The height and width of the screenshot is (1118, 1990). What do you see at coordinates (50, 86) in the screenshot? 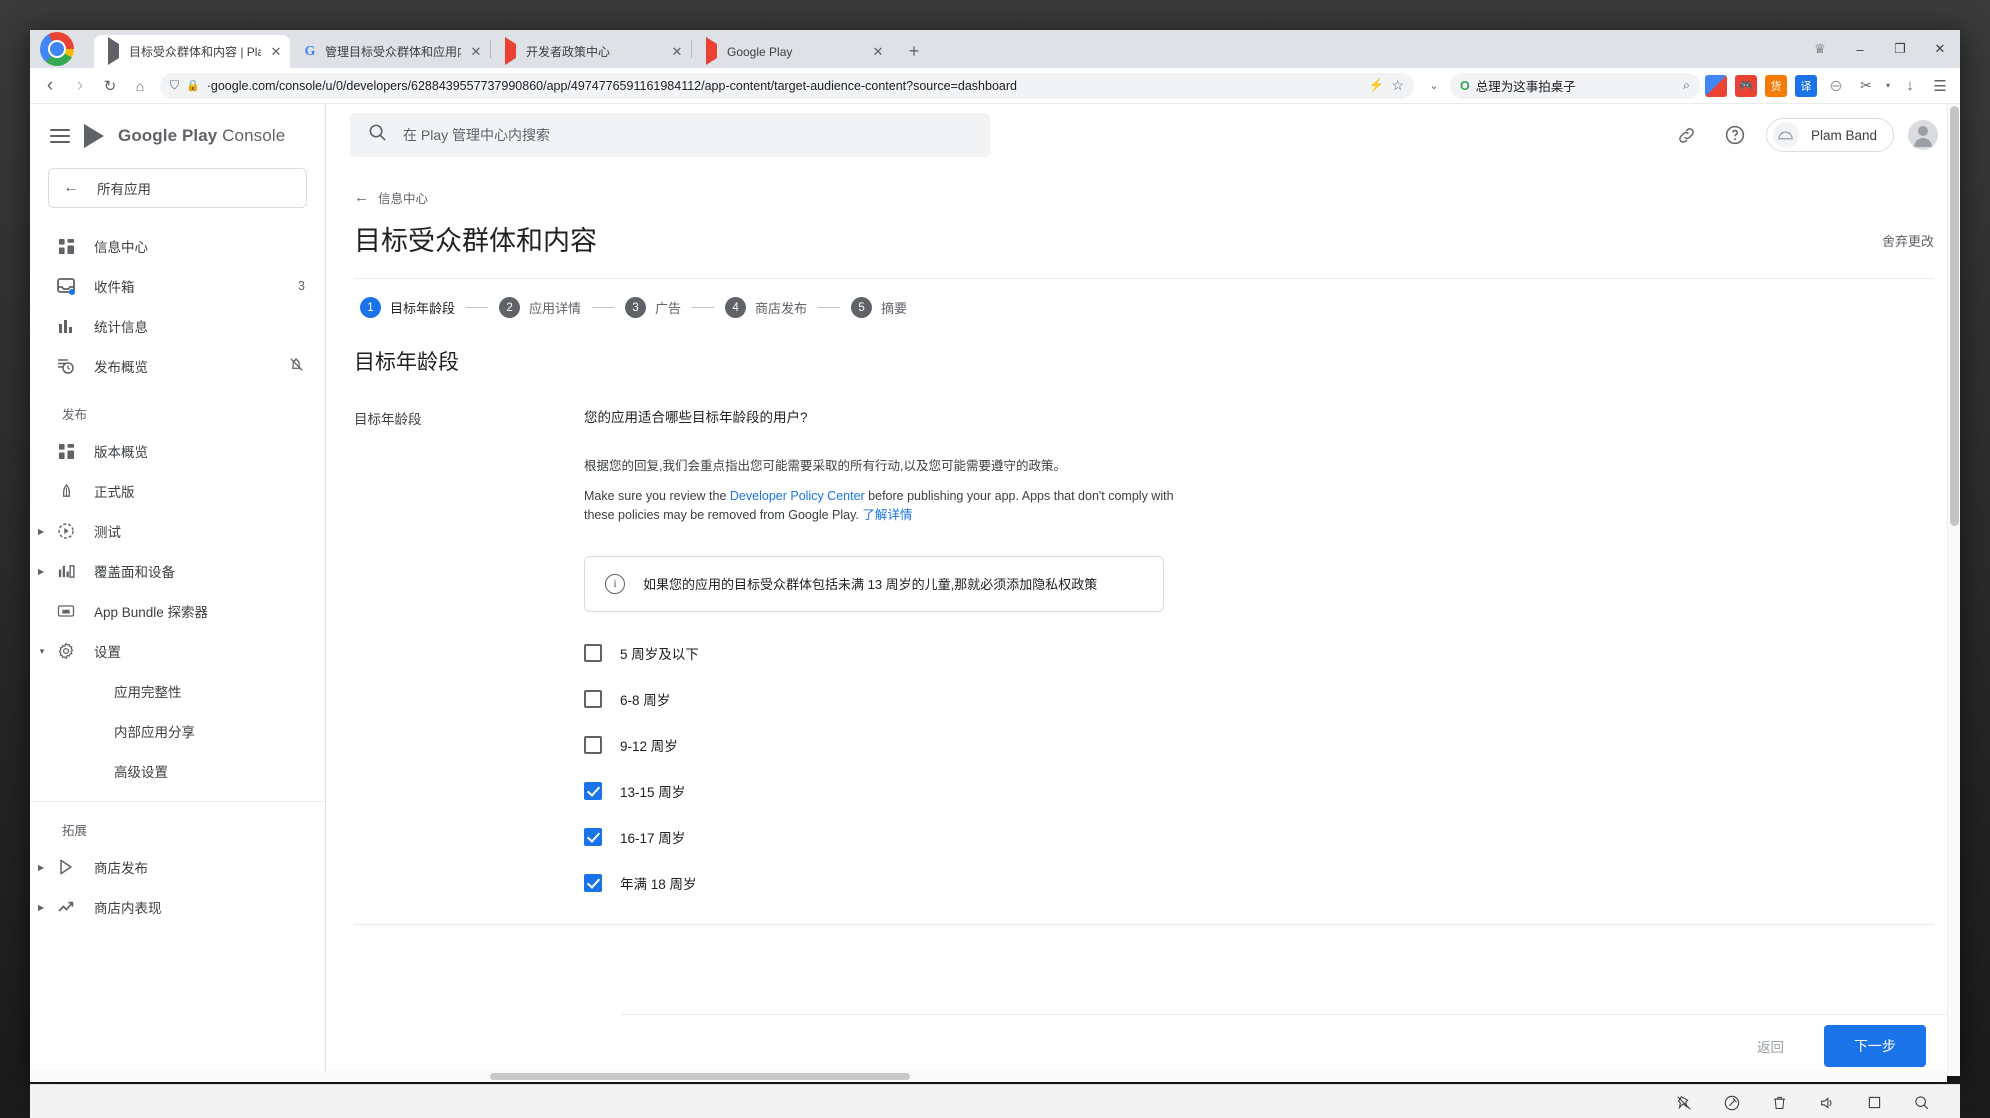
I see `back-button: ‹` at bounding box center [50, 86].